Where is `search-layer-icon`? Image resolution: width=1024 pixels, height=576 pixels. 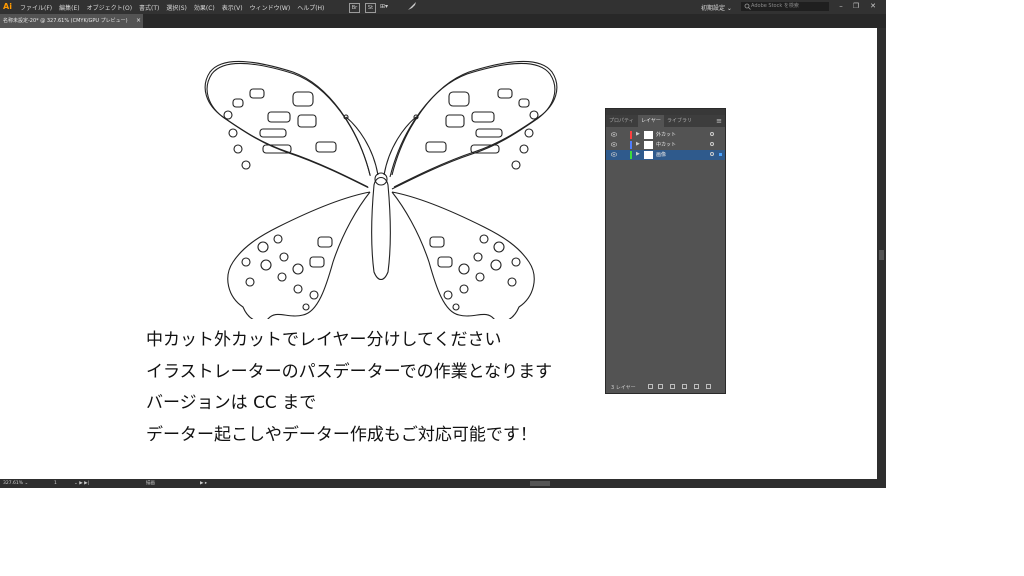
search-layer-icon is located at coordinates (660, 386).